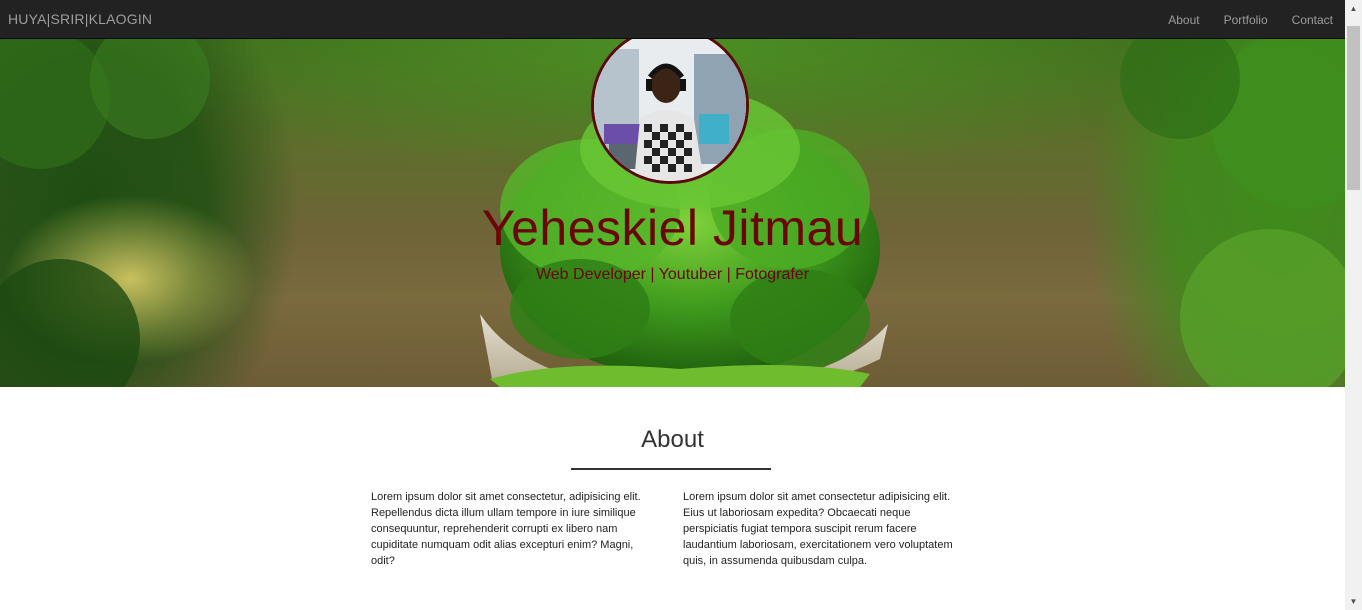  What do you see at coordinates (1183, 20) in the screenshot?
I see `nav-link-about: About` at bounding box center [1183, 20].